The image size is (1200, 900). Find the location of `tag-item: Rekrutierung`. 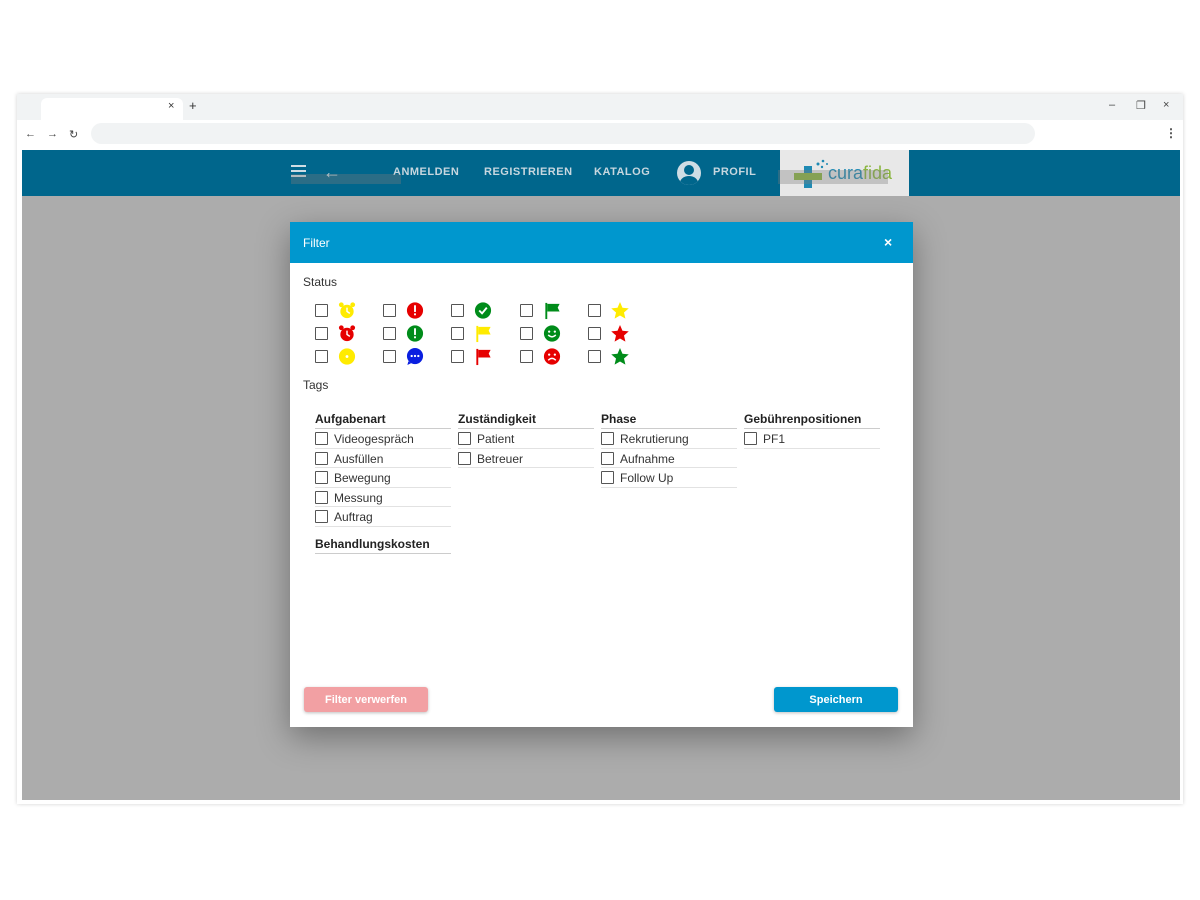

tag-item: Rekrutierung is located at coordinates (669, 439).